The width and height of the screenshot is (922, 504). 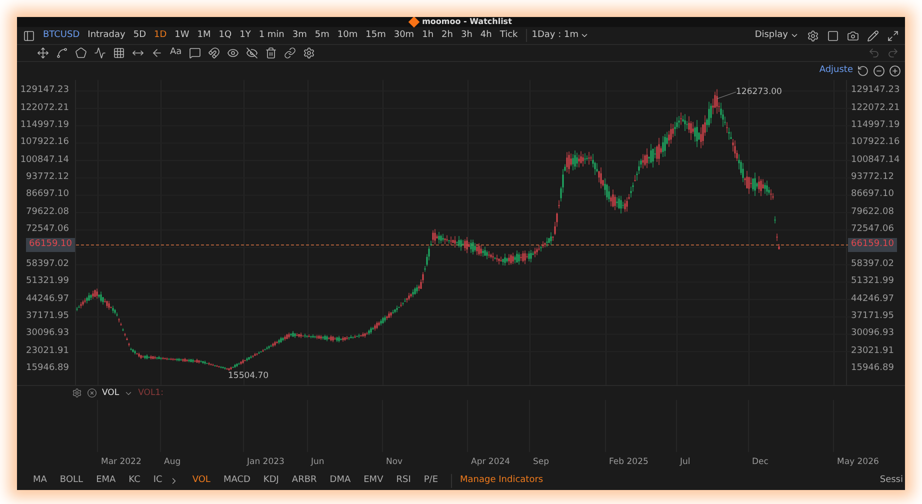 I want to click on date-axis-label: Jun, so click(x=317, y=462).